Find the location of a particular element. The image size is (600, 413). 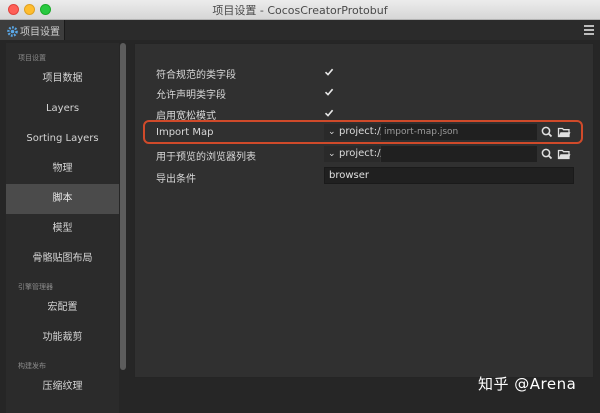

folder-open-icon is located at coordinates (564, 154).